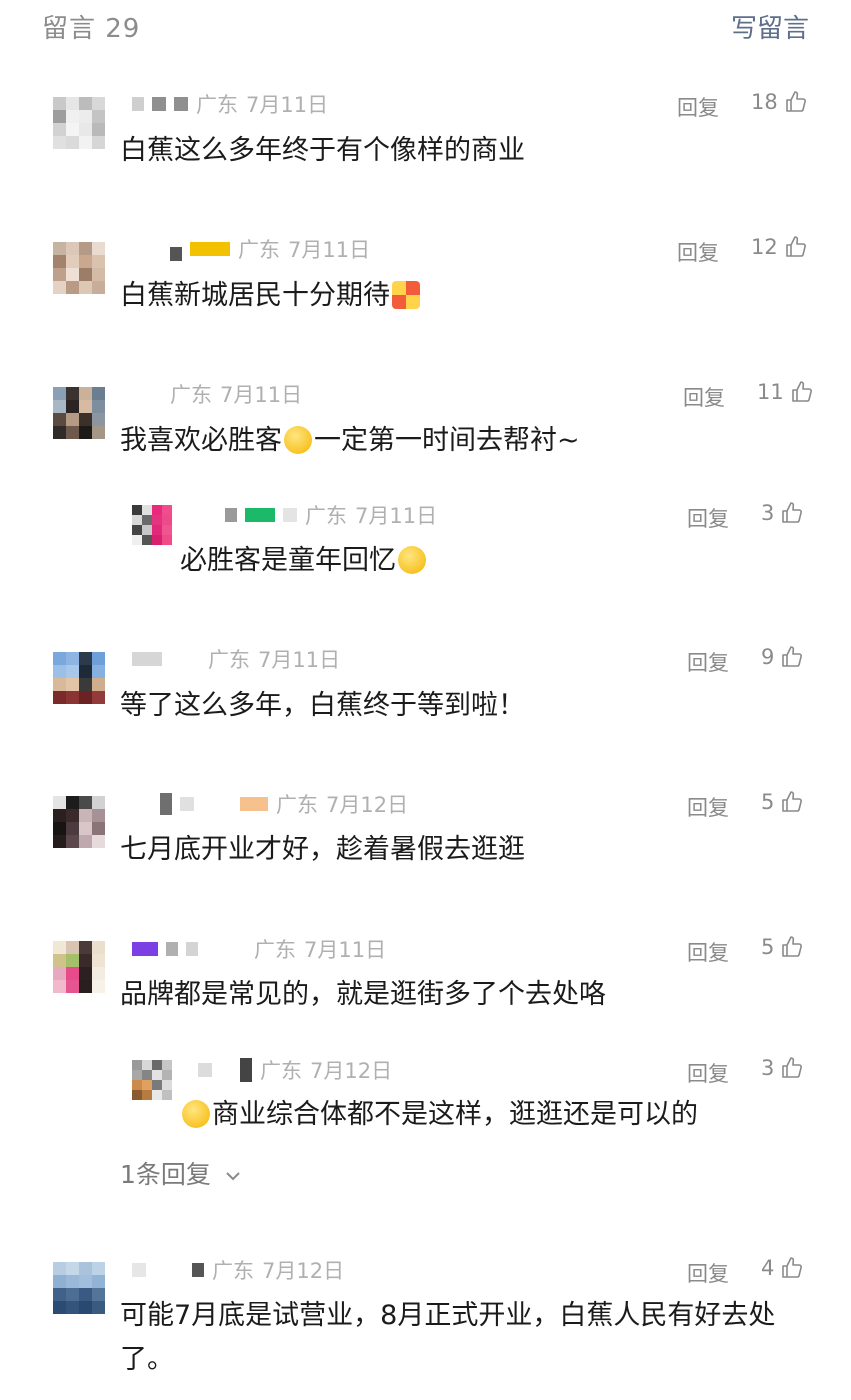 The image size is (851, 1400). I want to click on comment-text: 等了这么多年，白蕉终于等到啦！, so click(322, 705).